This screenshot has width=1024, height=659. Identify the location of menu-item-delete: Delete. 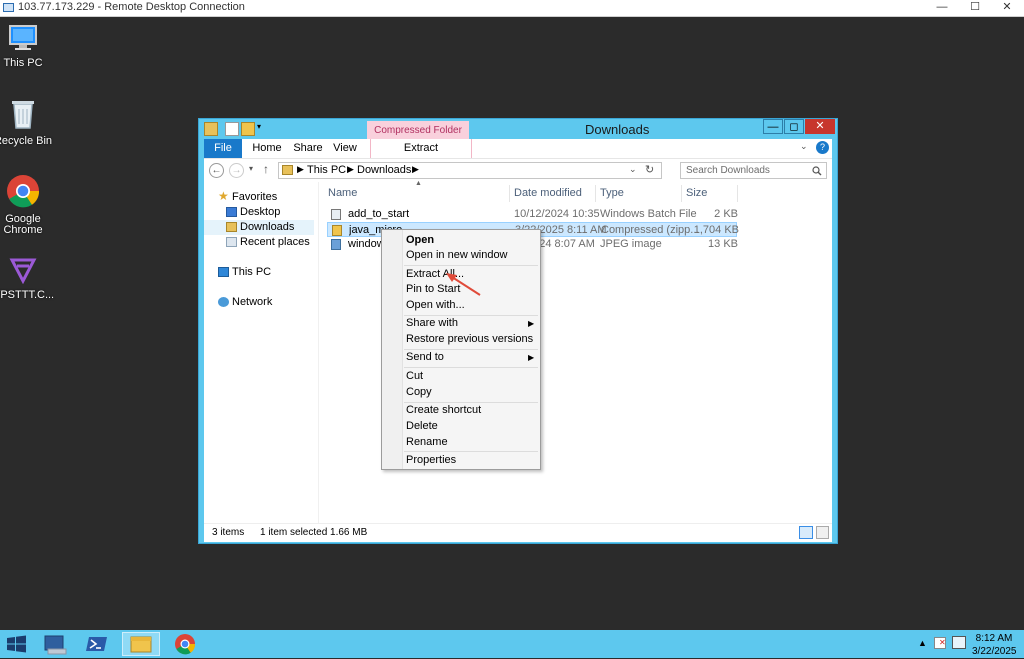
(422, 426).